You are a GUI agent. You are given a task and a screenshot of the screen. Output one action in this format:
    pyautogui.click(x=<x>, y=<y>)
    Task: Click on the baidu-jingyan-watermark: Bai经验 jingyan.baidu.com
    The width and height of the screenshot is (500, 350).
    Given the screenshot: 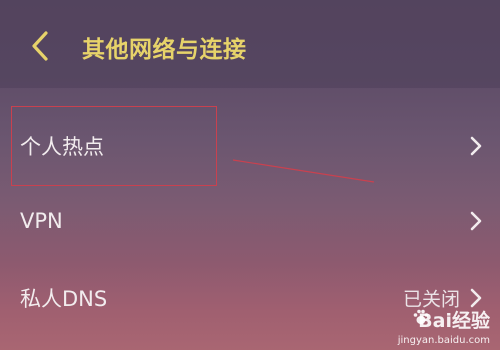 What is the action you would take?
    pyautogui.click(x=439, y=326)
    